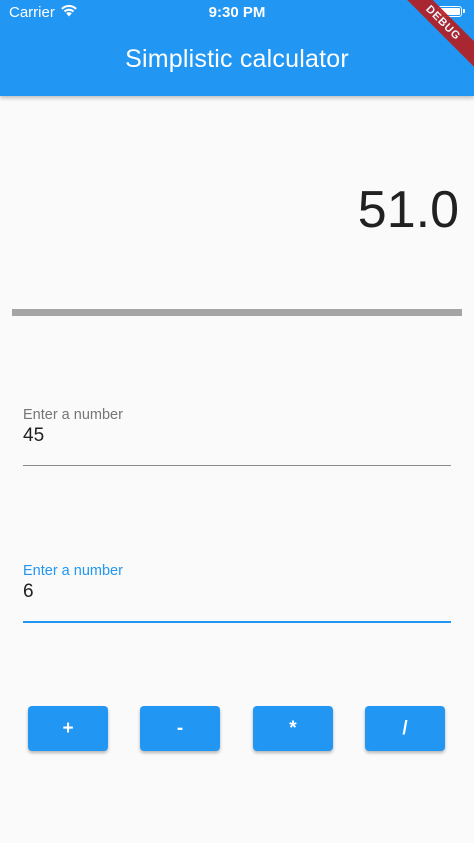 This screenshot has height=843, width=474. I want to click on result-divider, so click(237, 312).